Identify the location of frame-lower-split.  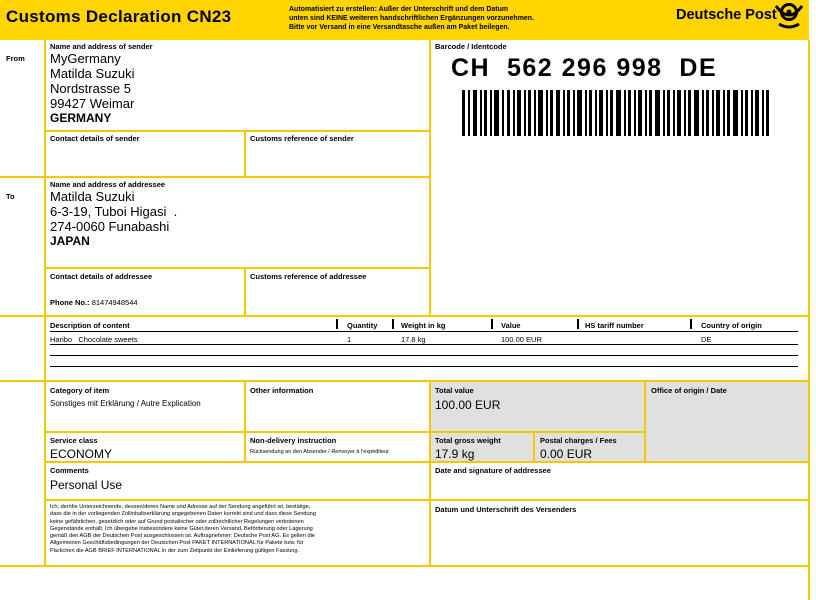
(245, 421).